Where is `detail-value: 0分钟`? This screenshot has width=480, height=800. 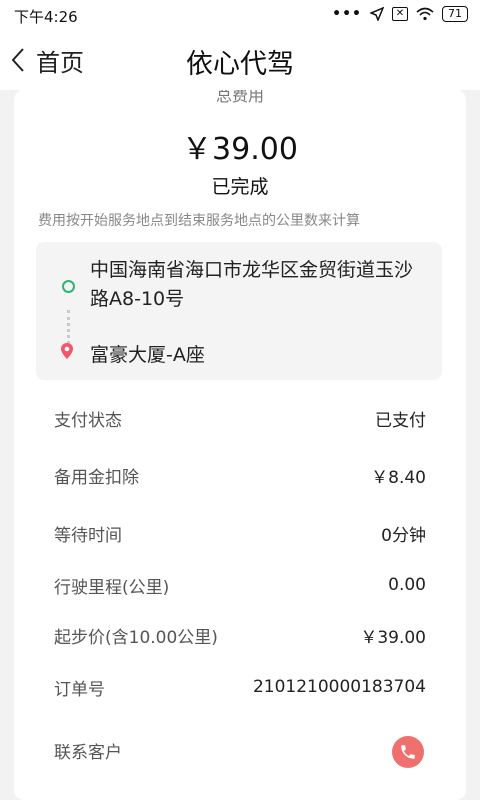
detail-value: 0分钟 is located at coordinates (403, 535).